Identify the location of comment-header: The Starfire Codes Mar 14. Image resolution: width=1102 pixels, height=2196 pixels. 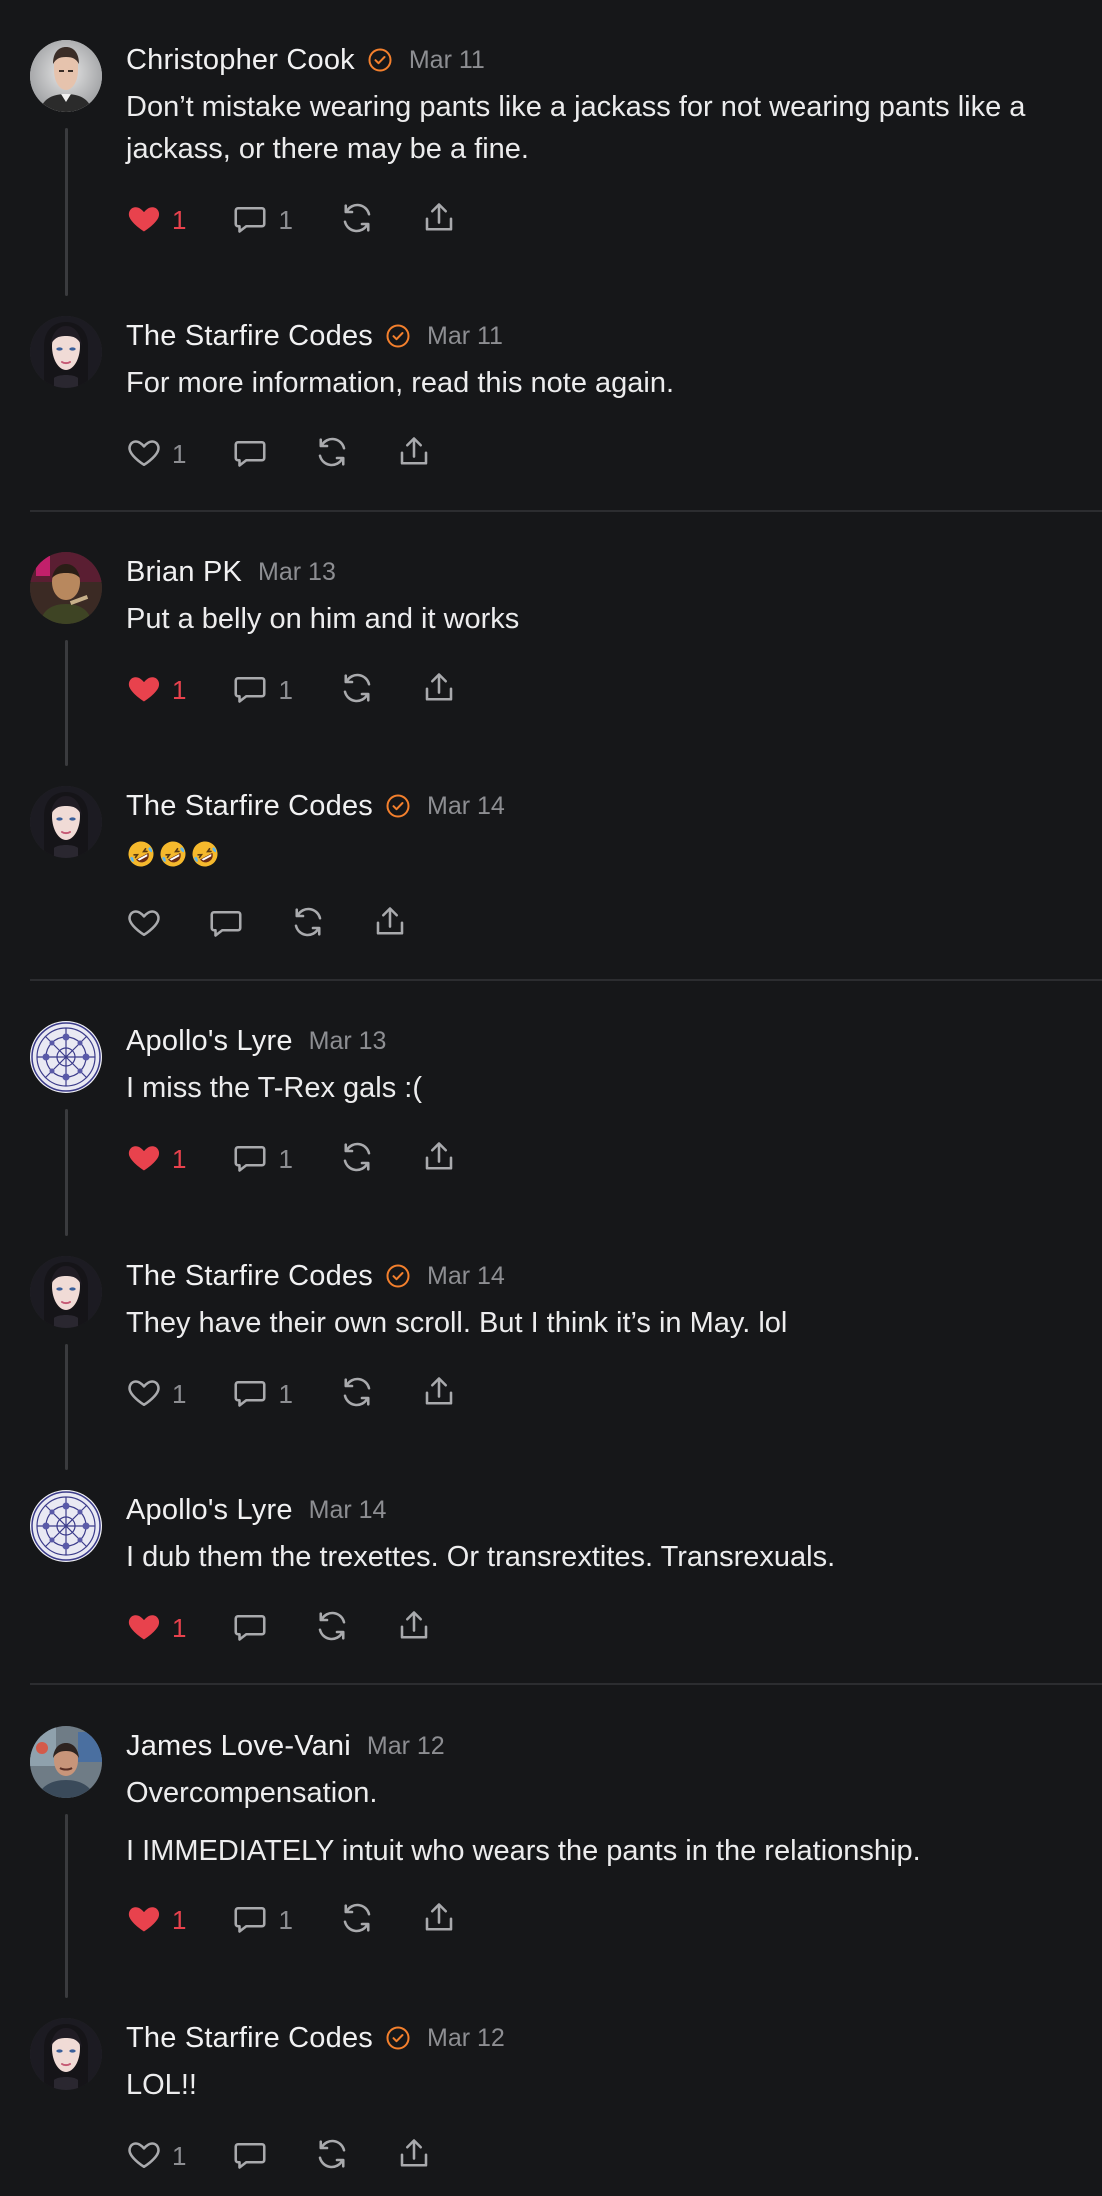
(607, 806).